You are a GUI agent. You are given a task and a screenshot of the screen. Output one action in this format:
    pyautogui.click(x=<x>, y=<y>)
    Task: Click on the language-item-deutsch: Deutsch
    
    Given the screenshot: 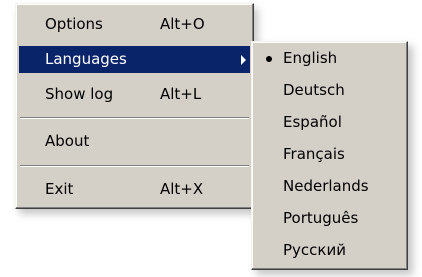 What is the action you would take?
    pyautogui.click(x=329, y=90)
    